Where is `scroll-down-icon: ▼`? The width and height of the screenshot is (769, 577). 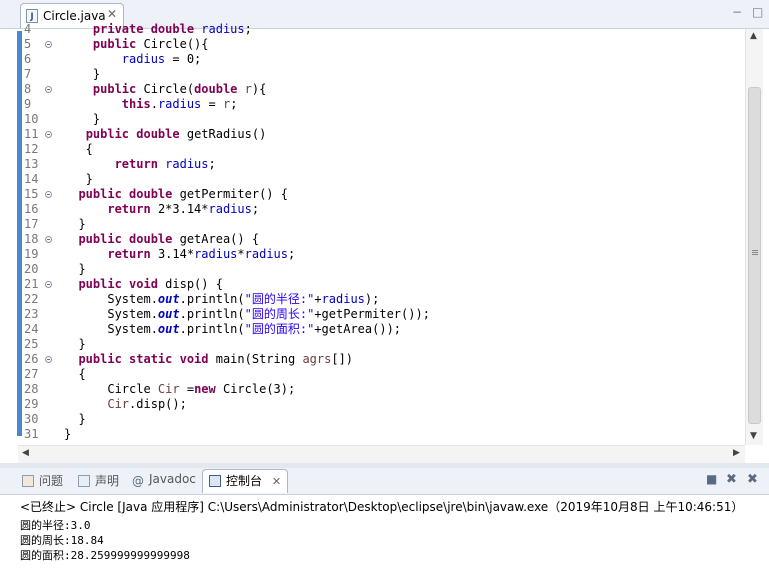 scroll-down-icon: ▼ is located at coordinates (753, 436).